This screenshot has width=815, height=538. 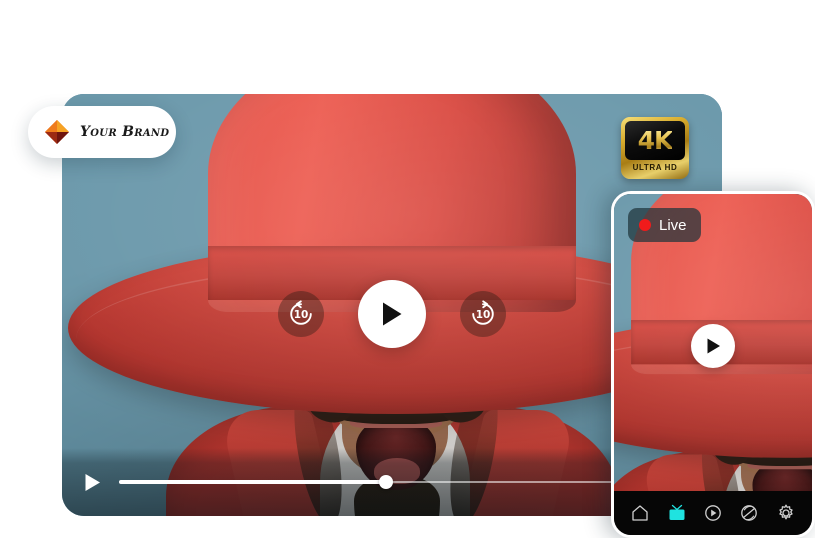 I want to click on rewind-10-icon: 10, so click(x=301, y=312).